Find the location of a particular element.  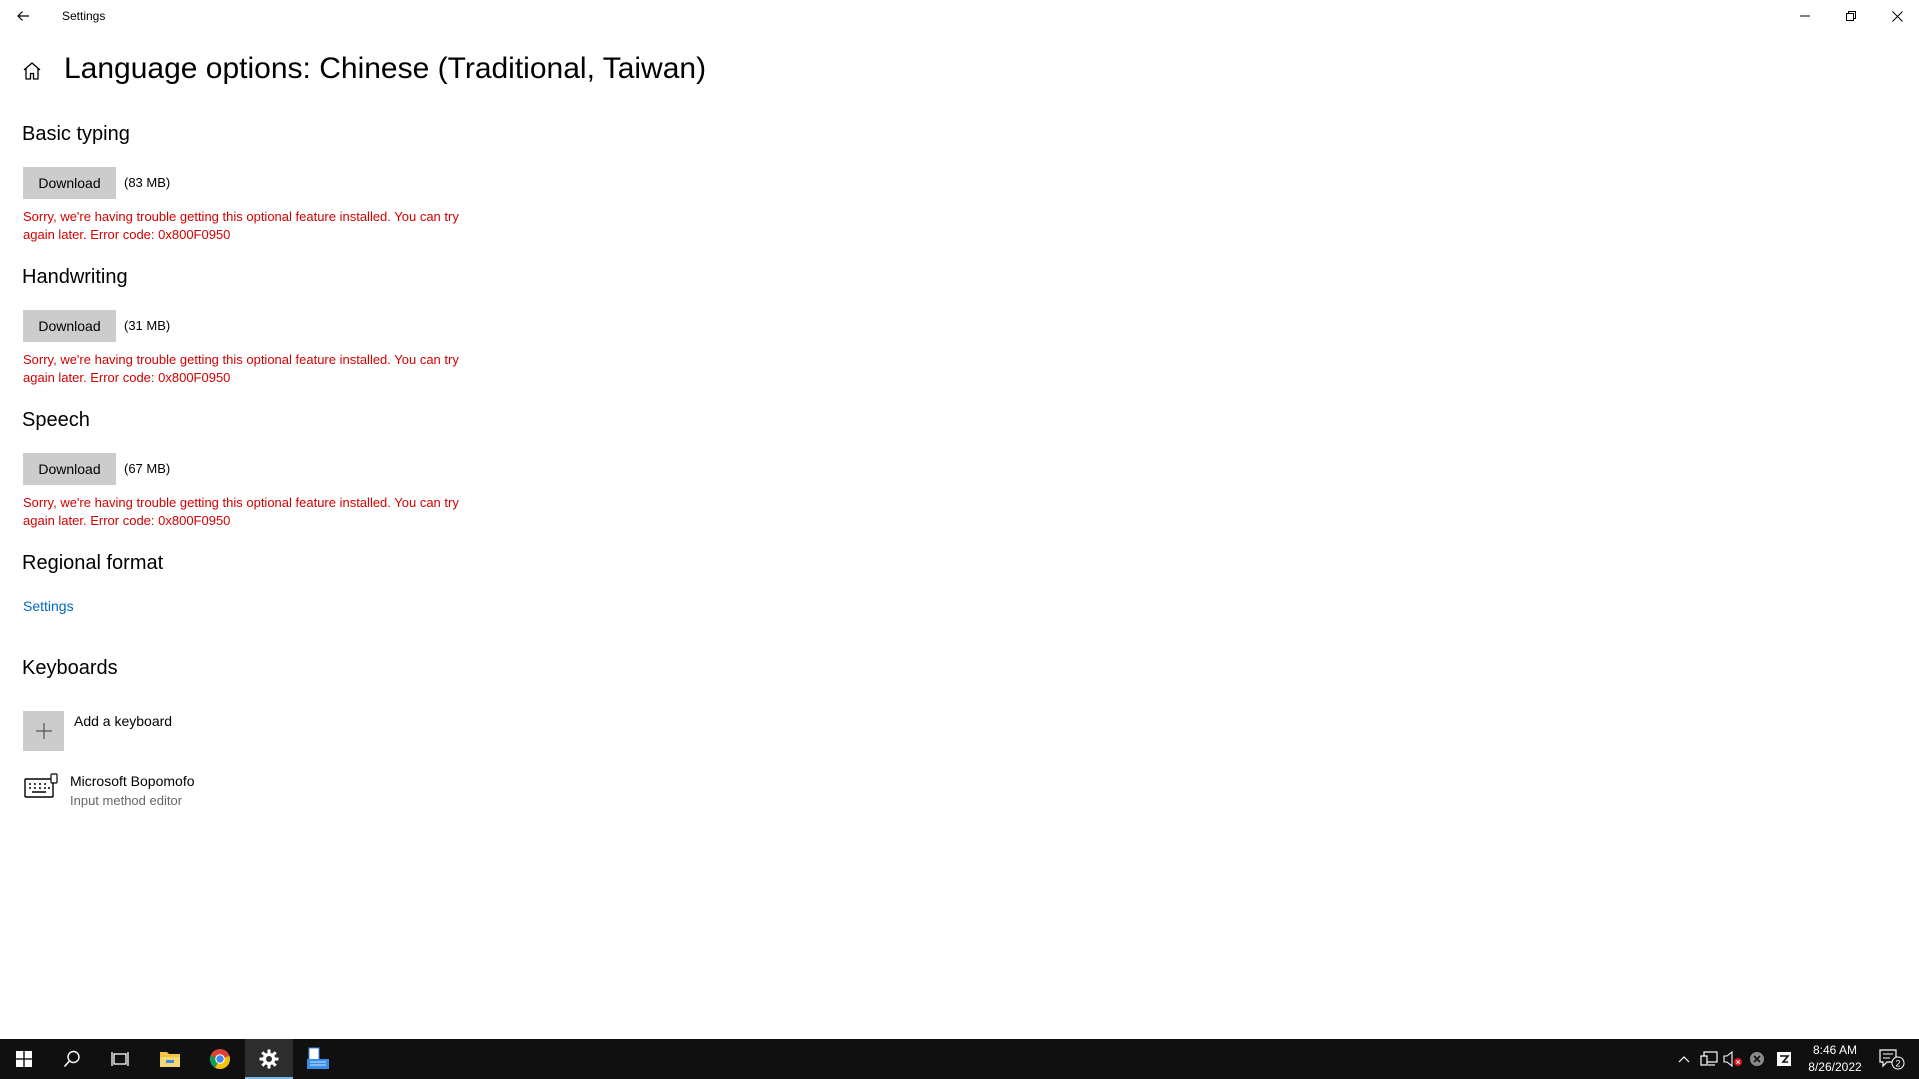

chevron-up-icon is located at coordinates (1684, 1059).